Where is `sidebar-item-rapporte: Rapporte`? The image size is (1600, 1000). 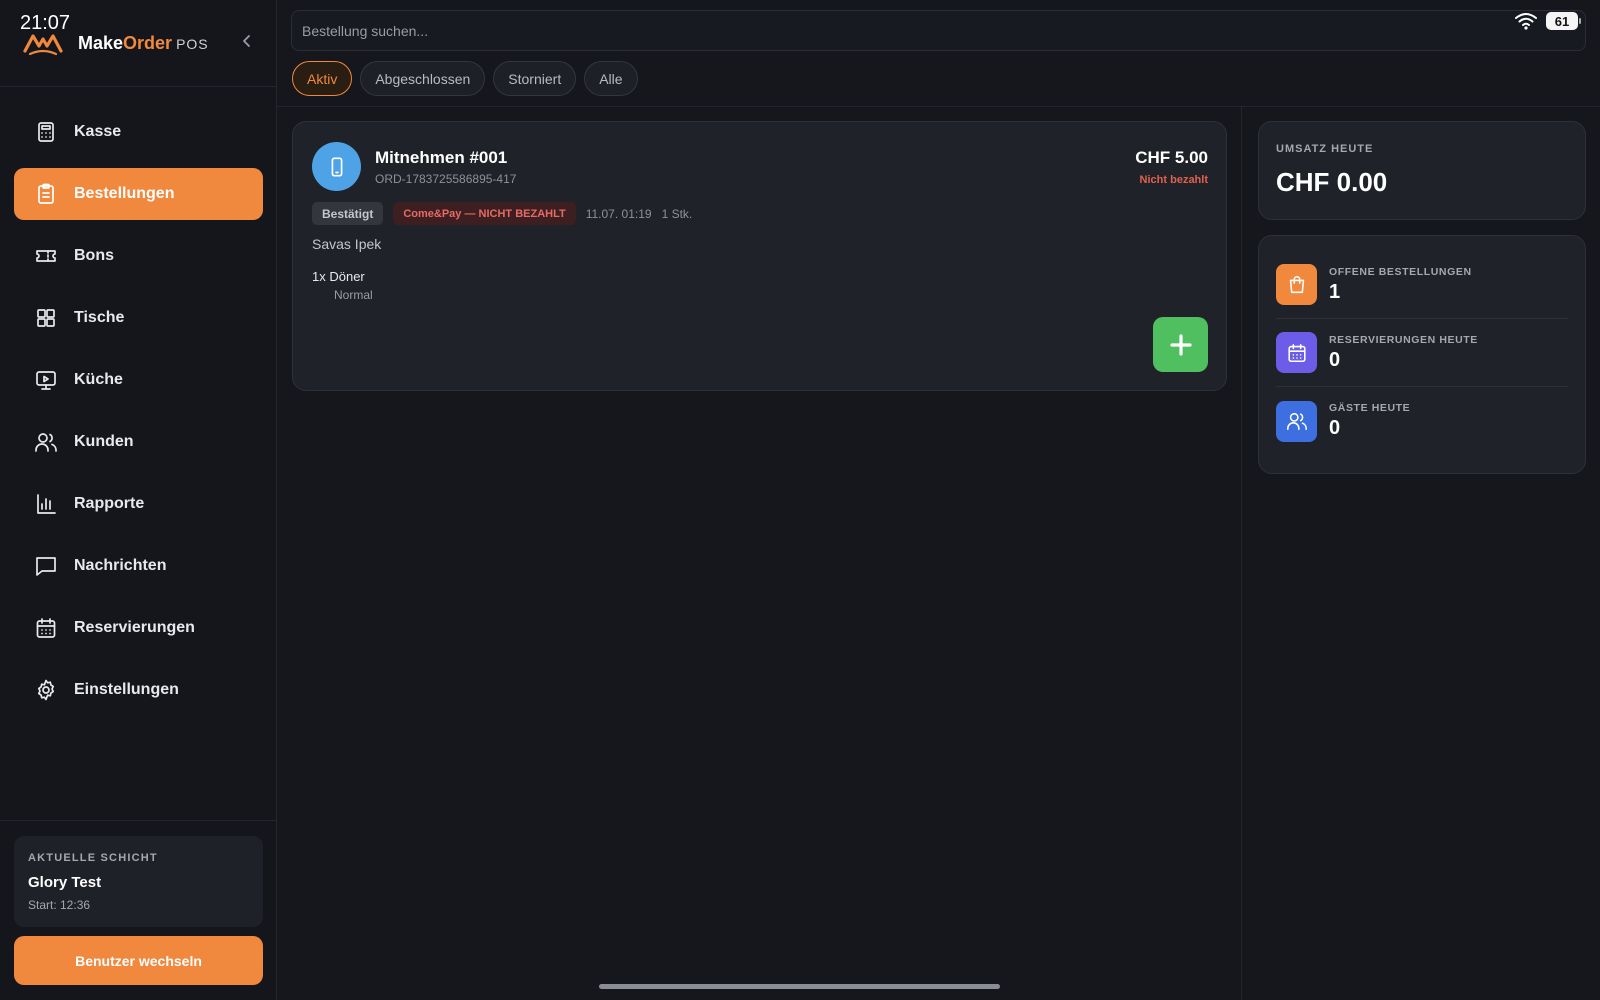 sidebar-item-rapporte: Rapporte is located at coordinates (138, 504).